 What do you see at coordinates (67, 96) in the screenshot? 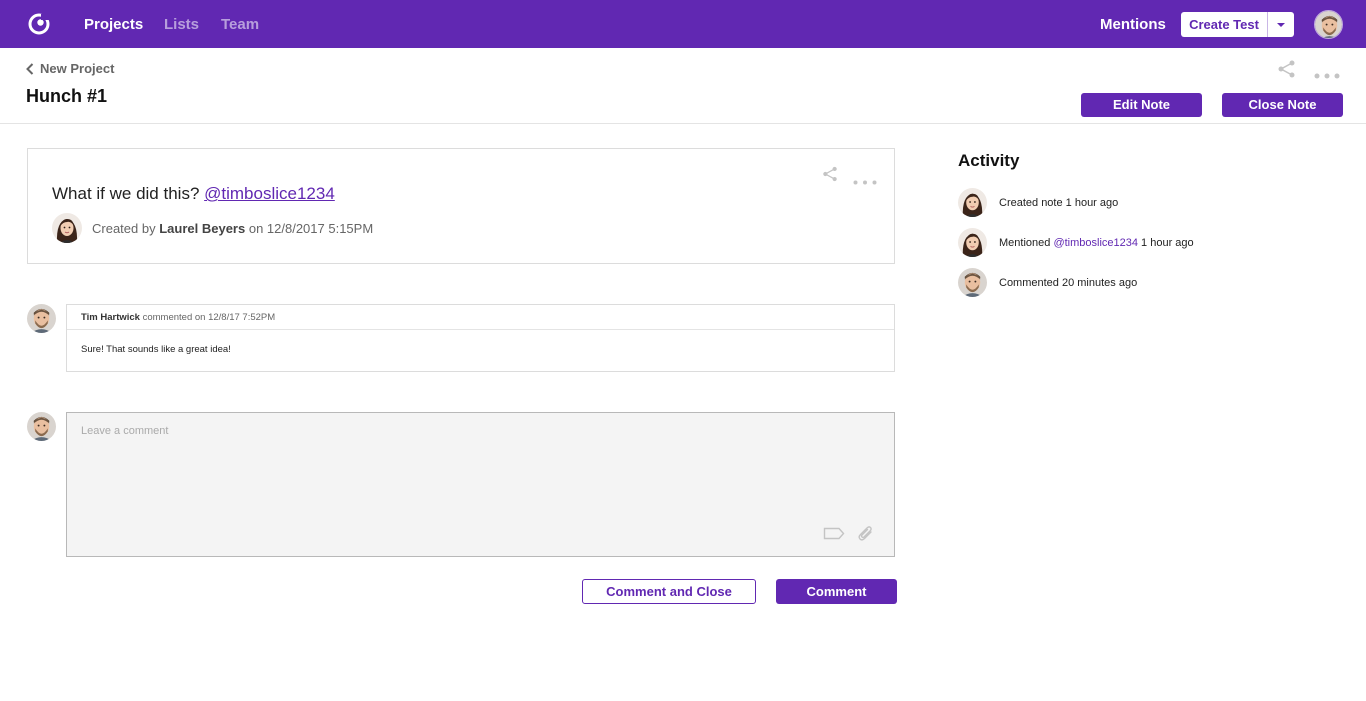
I see `page-title: Hunch #1` at bounding box center [67, 96].